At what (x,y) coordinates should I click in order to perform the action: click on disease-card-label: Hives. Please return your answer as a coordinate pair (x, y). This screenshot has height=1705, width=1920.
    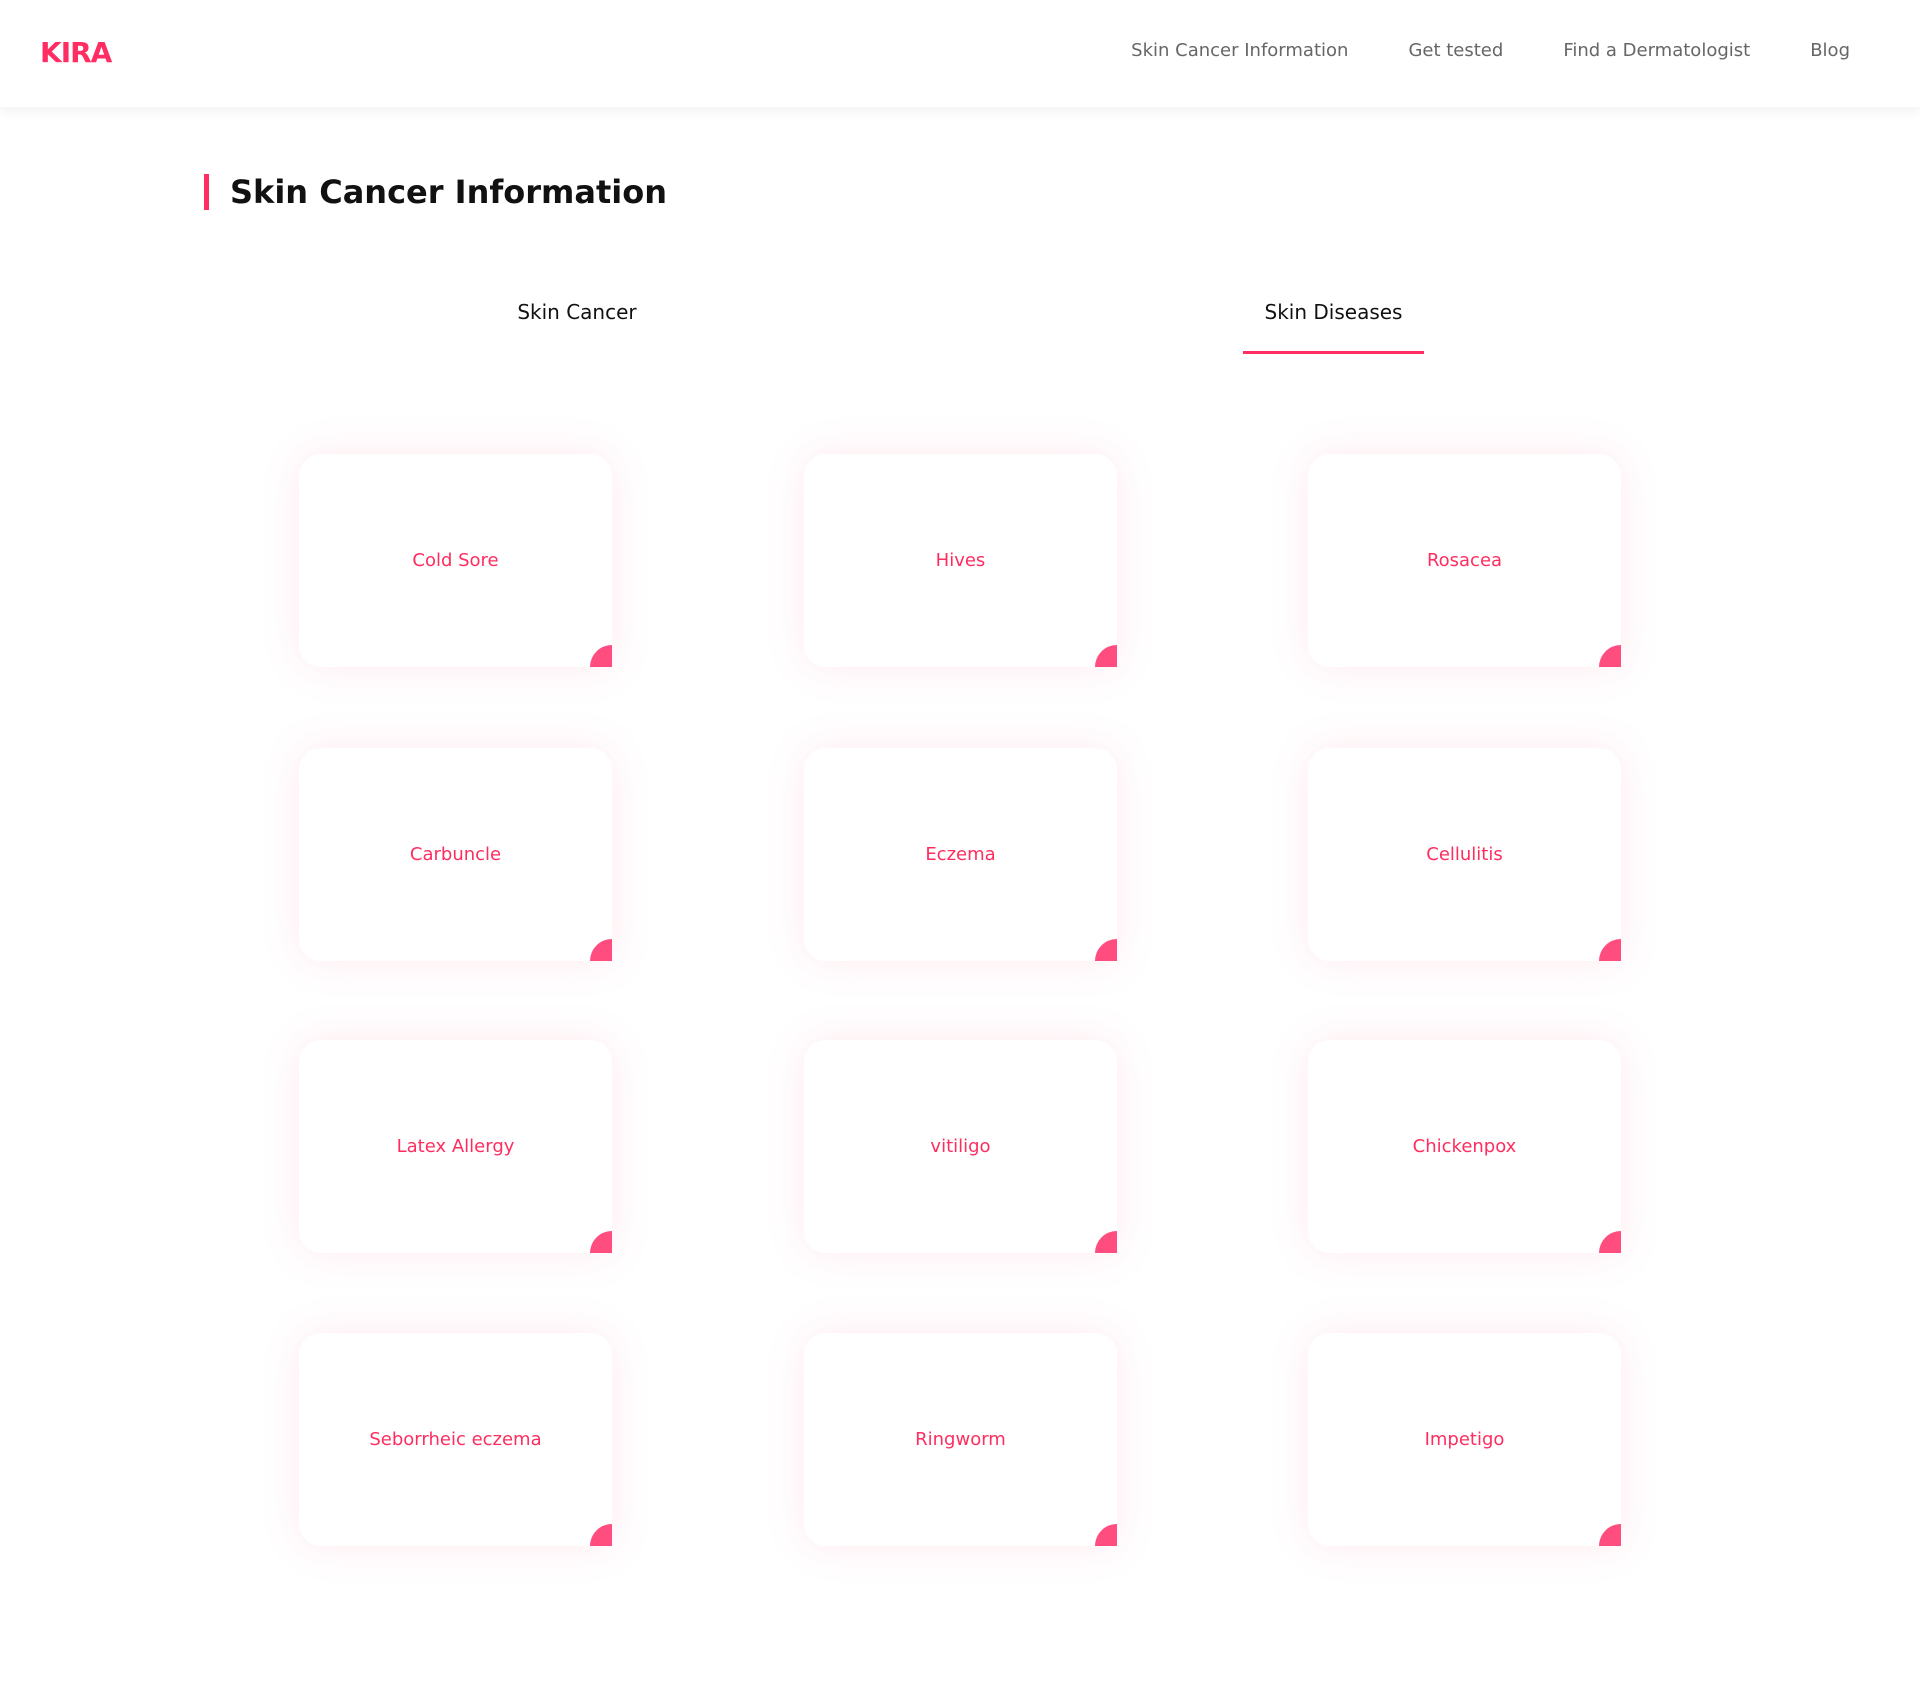
    Looking at the image, I should click on (960, 560).